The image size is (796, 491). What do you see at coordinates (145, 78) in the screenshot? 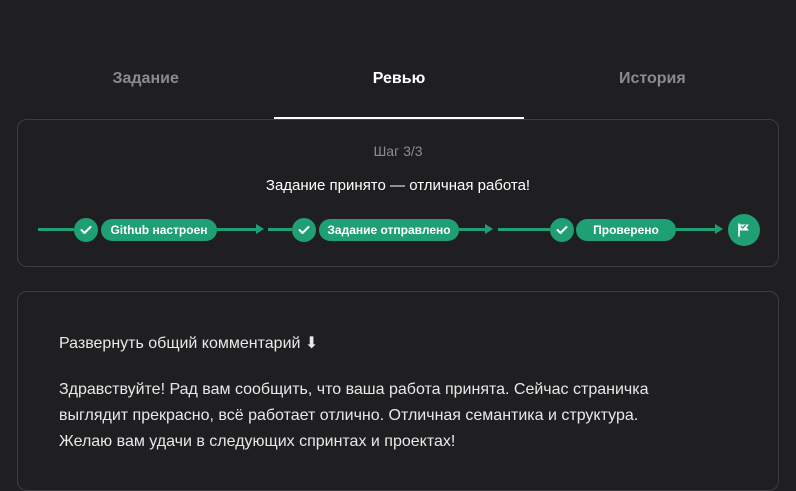
I see `tab-task-label: Задание` at bounding box center [145, 78].